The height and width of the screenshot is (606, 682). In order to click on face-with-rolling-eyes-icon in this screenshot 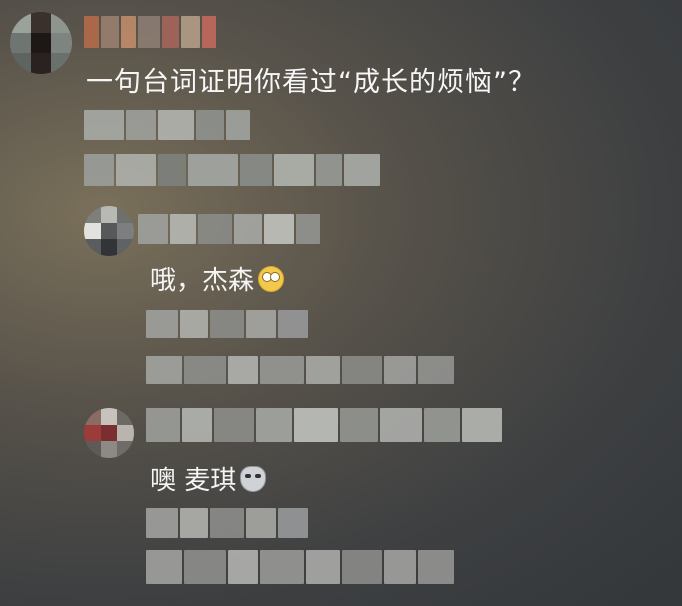, I will do `click(271, 278)`.